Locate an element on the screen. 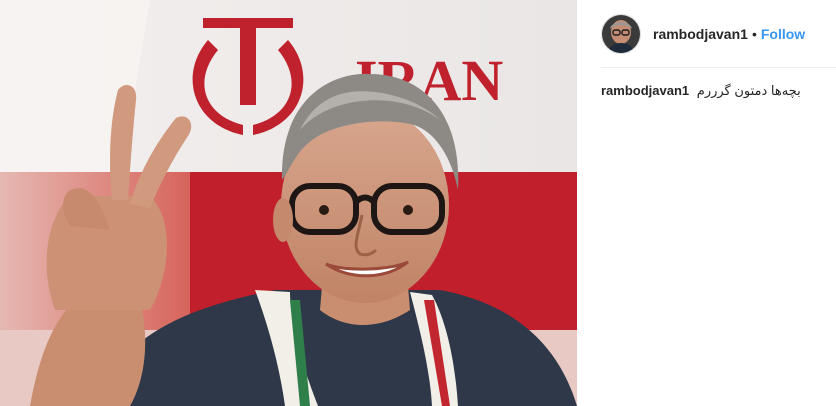 Image resolution: width=836 pixels, height=406 pixels. post-caption: rambodjavan1 بچه‌ها دمتون گرررم is located at coordinates (716, 91).